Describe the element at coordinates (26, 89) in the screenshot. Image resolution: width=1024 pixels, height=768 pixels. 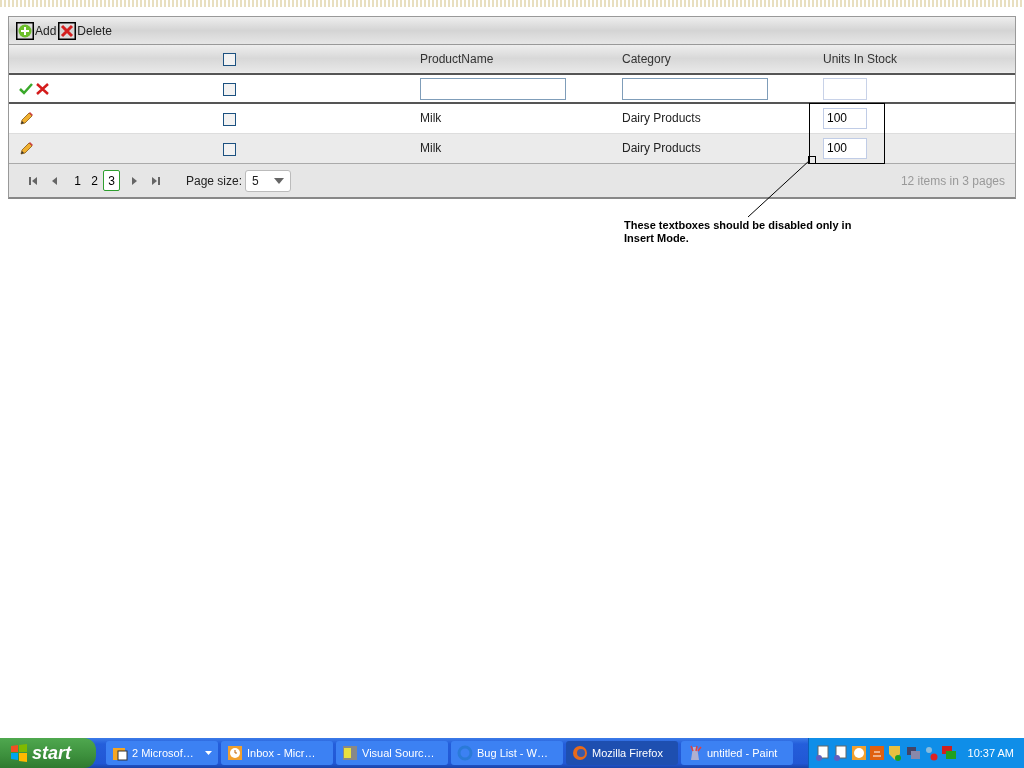
I see `check-icon` at that location.